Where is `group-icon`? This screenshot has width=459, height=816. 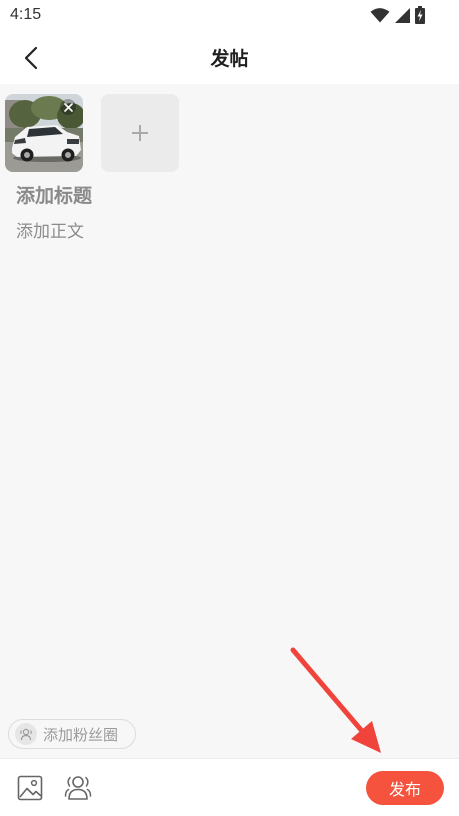 group-icon is located at coordinates (78, 788).